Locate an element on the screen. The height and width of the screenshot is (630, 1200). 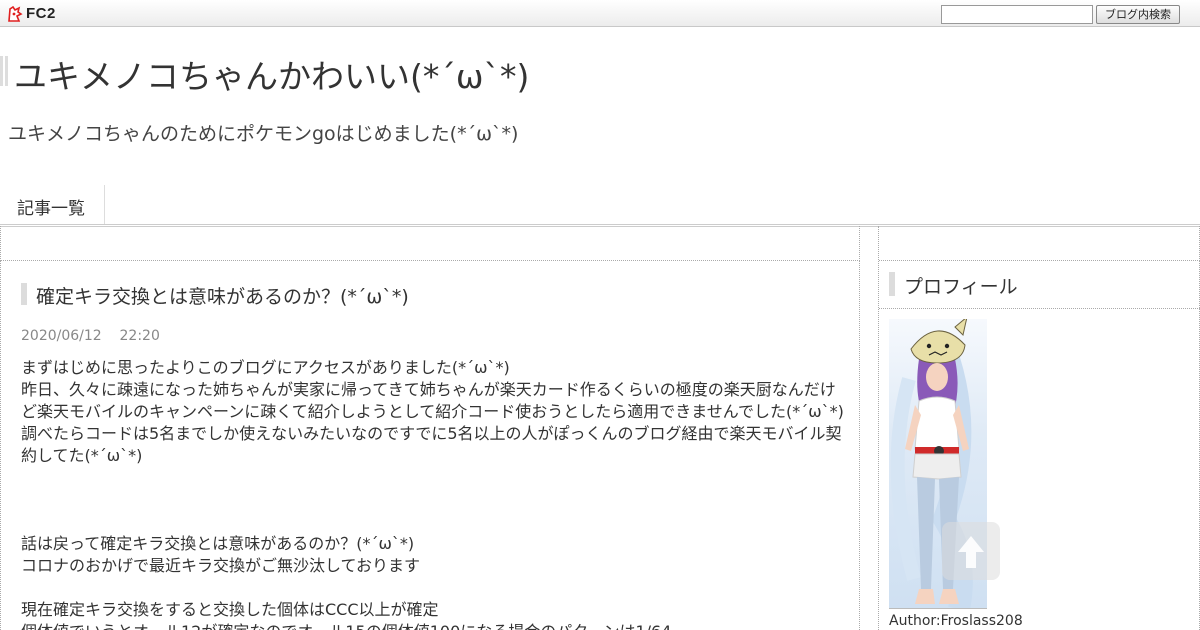
nav-item-article-list: 記事一覧 is located at coordinates (52, 204).